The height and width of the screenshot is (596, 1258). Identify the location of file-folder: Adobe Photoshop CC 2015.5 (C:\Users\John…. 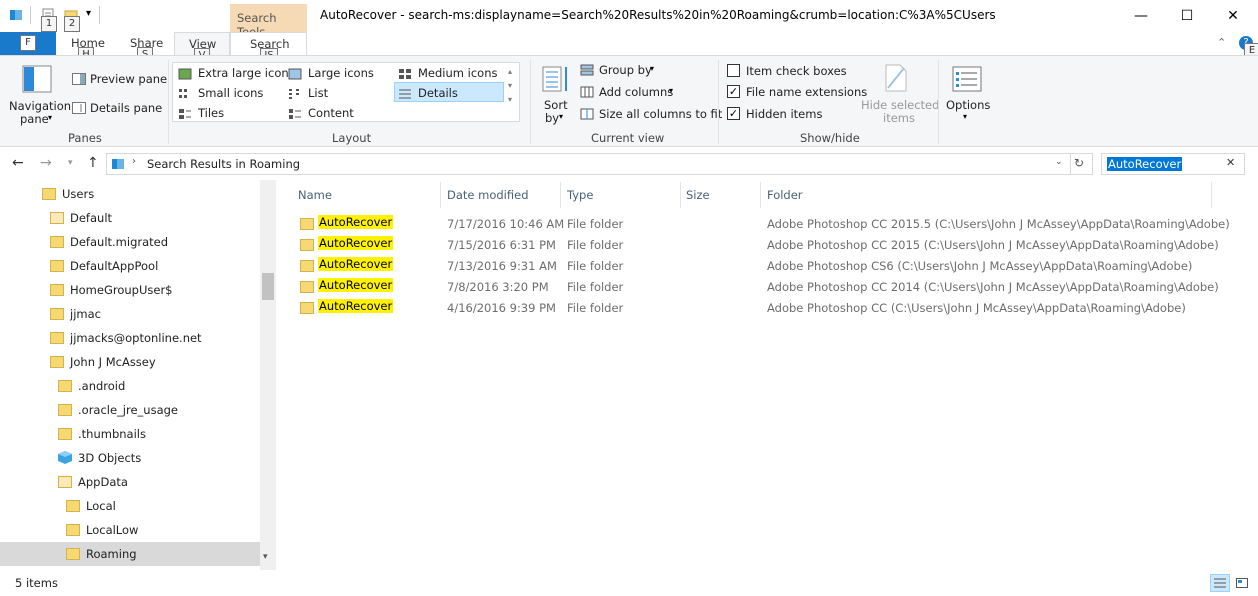
(998, 224).